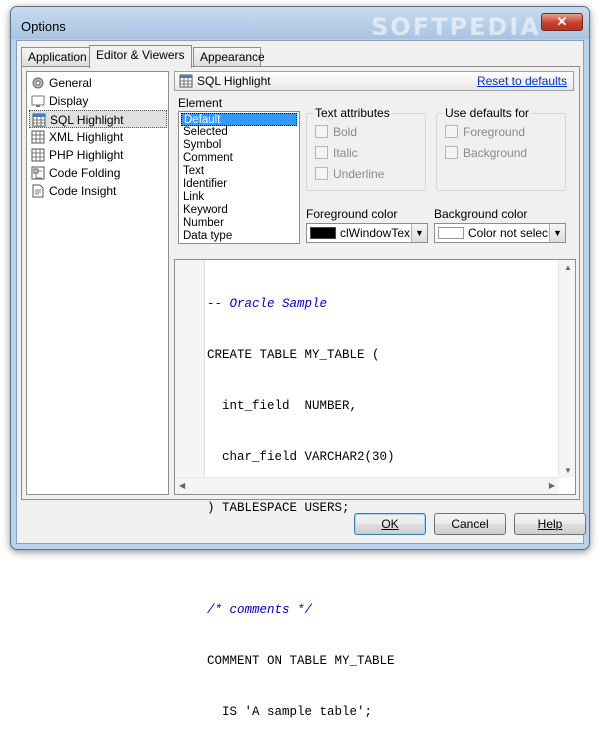 The height and width of the screenshot is (755, 610). What do you see at coordinates (70, 83) in the screenshot?
I see `tree-item-label: General` at bounding box center [70, 83].